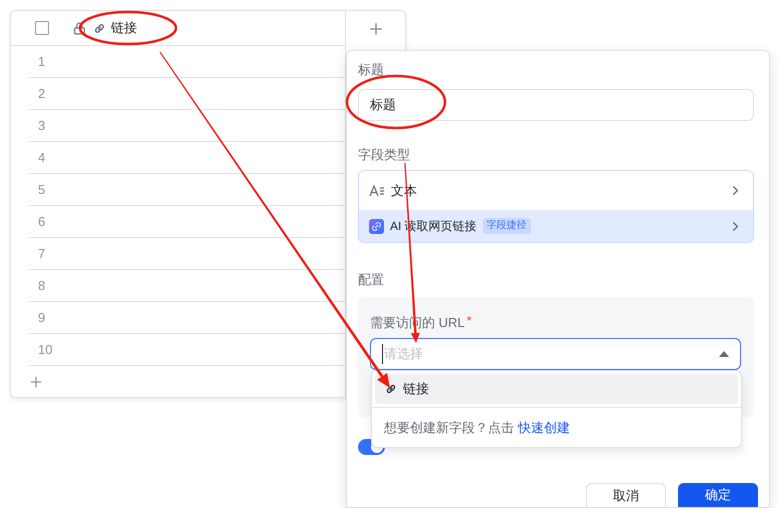 The image size is (779, 508). Describe the element at coordinates (556, 389) in the screenshot. I see `dropdown-option: 链接` at that location.